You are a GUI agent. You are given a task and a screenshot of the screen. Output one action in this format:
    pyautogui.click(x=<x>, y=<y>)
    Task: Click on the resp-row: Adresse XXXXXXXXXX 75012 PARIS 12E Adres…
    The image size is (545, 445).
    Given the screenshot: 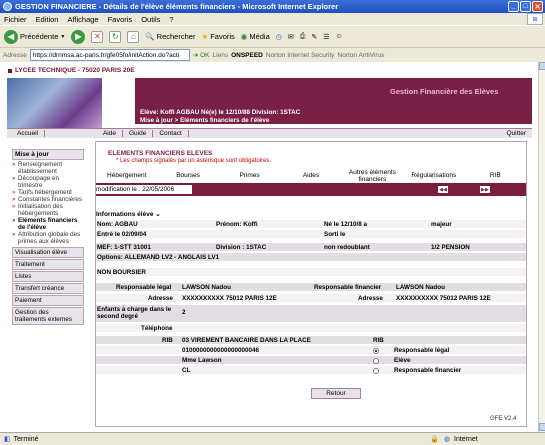 What is the action you would take?
    pyautogui.click(x=311, y=298)
    